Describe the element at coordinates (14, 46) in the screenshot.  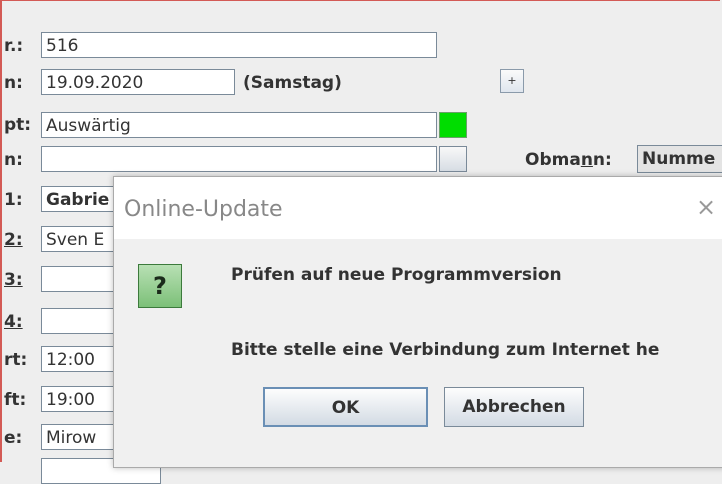
I see `label-nr: r.:` at that location.